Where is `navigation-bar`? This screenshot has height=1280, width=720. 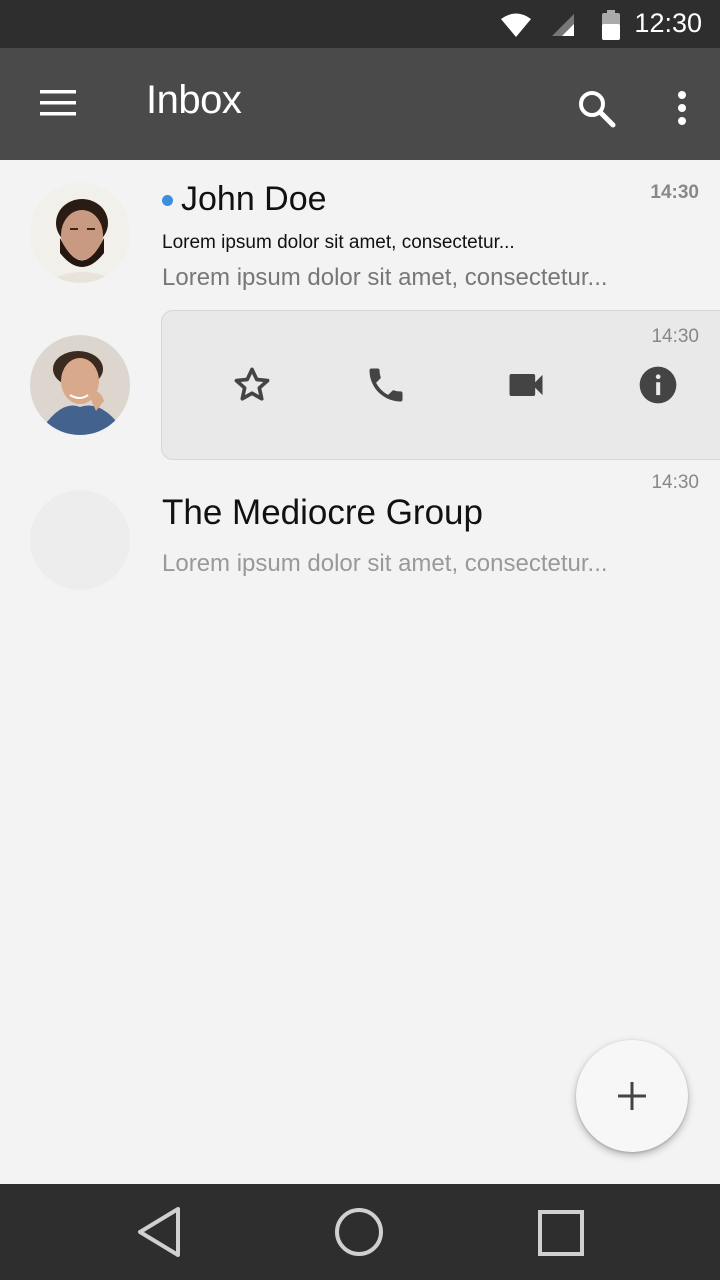 navigation-bar is located at coordinates (360, 1232).